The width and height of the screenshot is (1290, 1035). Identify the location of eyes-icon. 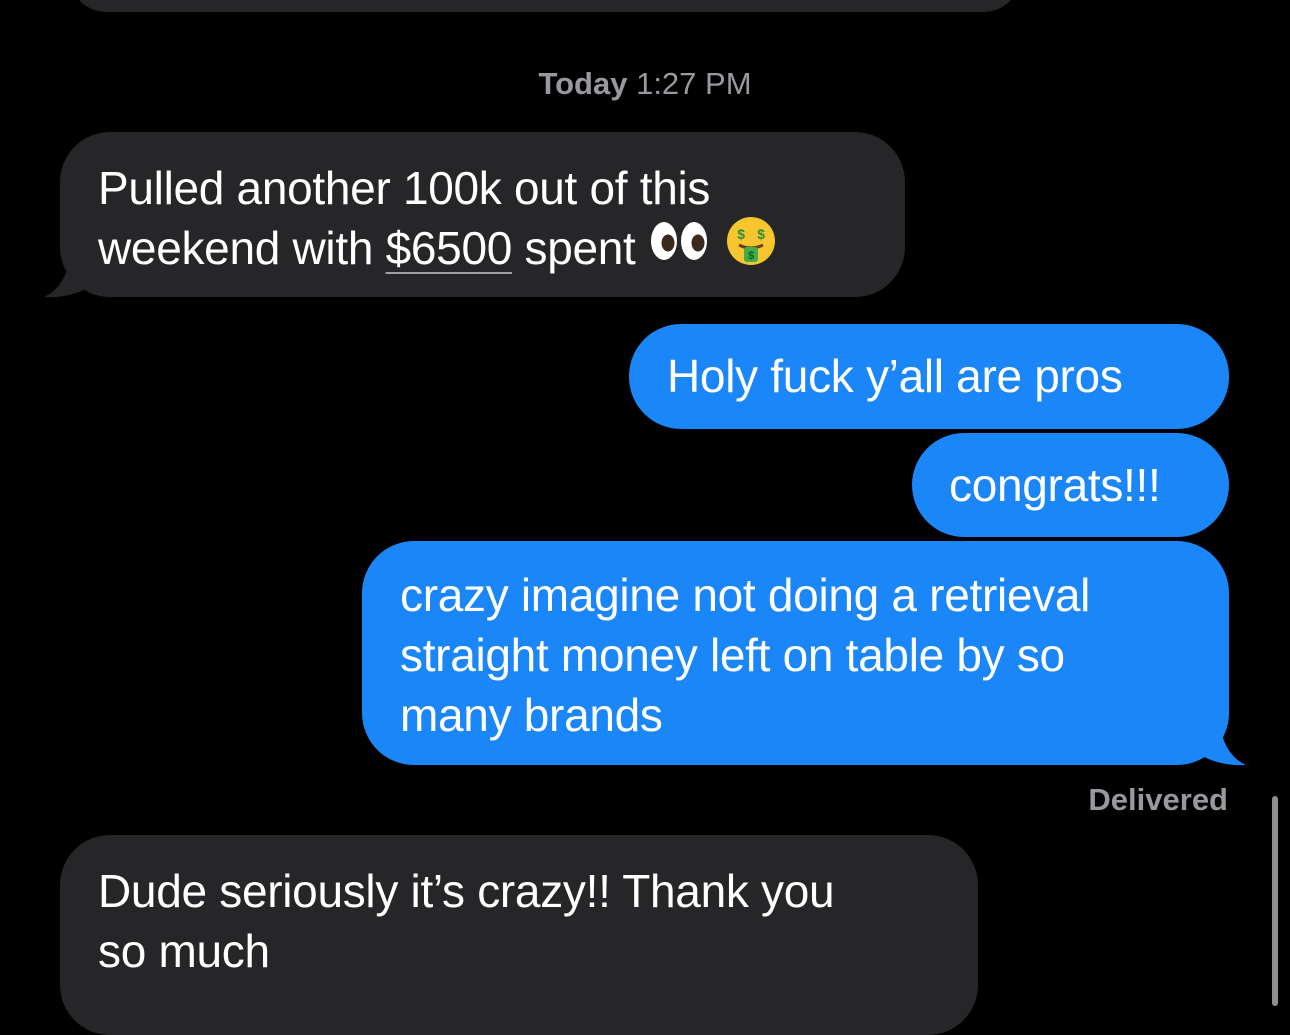
(680, 248).